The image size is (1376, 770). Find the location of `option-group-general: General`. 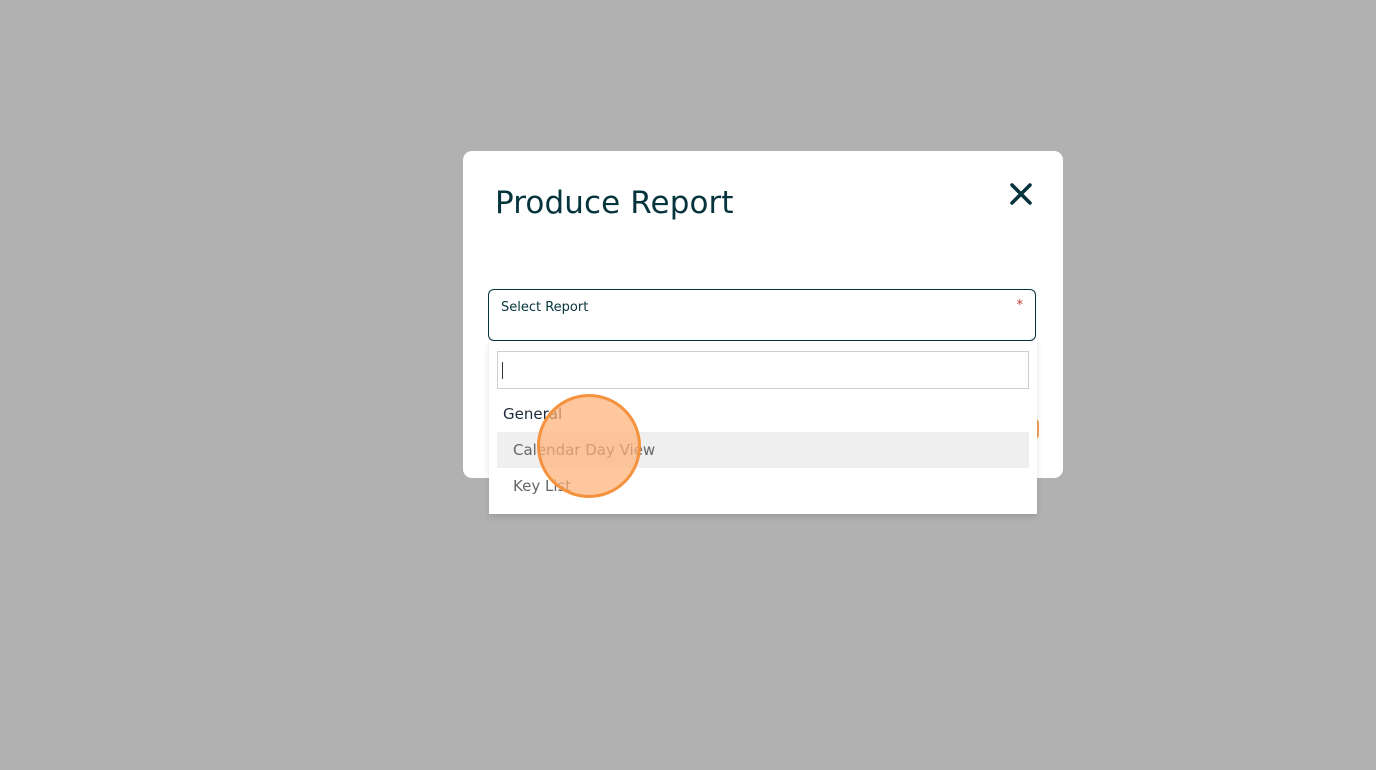

option-group-general: General is located at coordinates (533, 414).